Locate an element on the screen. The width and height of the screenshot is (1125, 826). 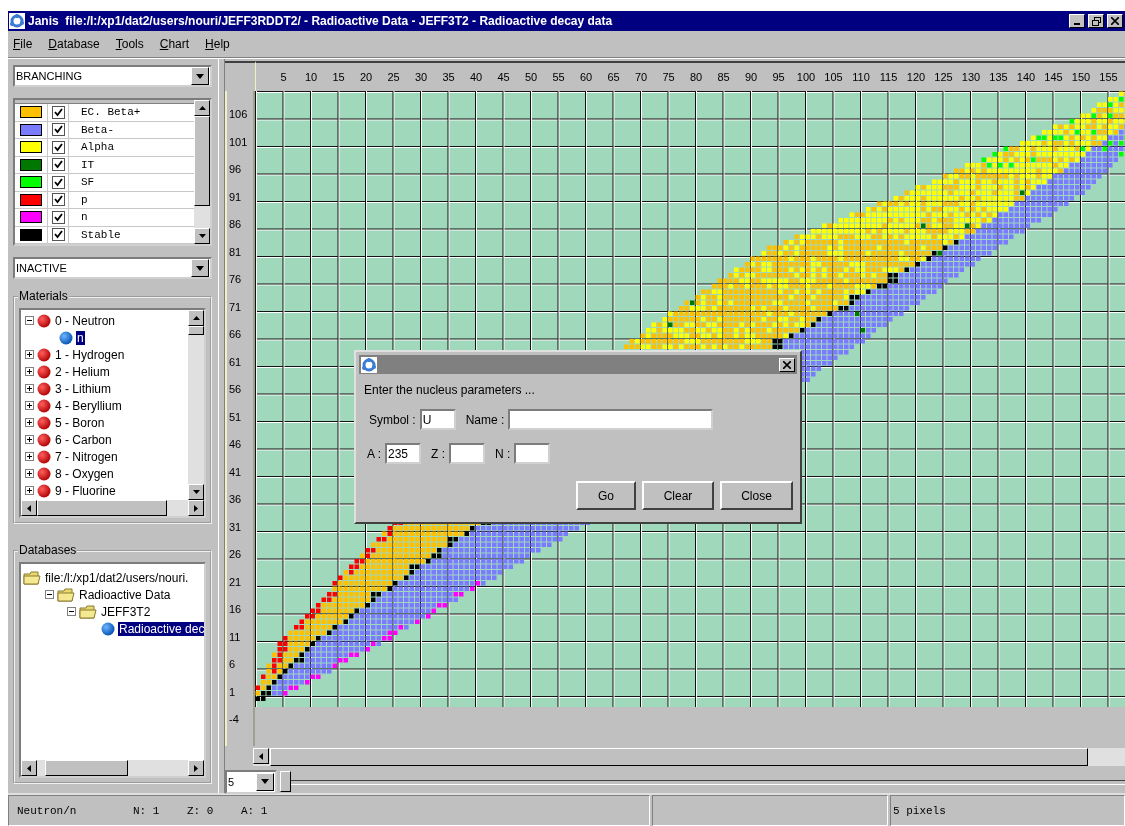
axis-tick-label: 45 is located at coordinates (503, 77).